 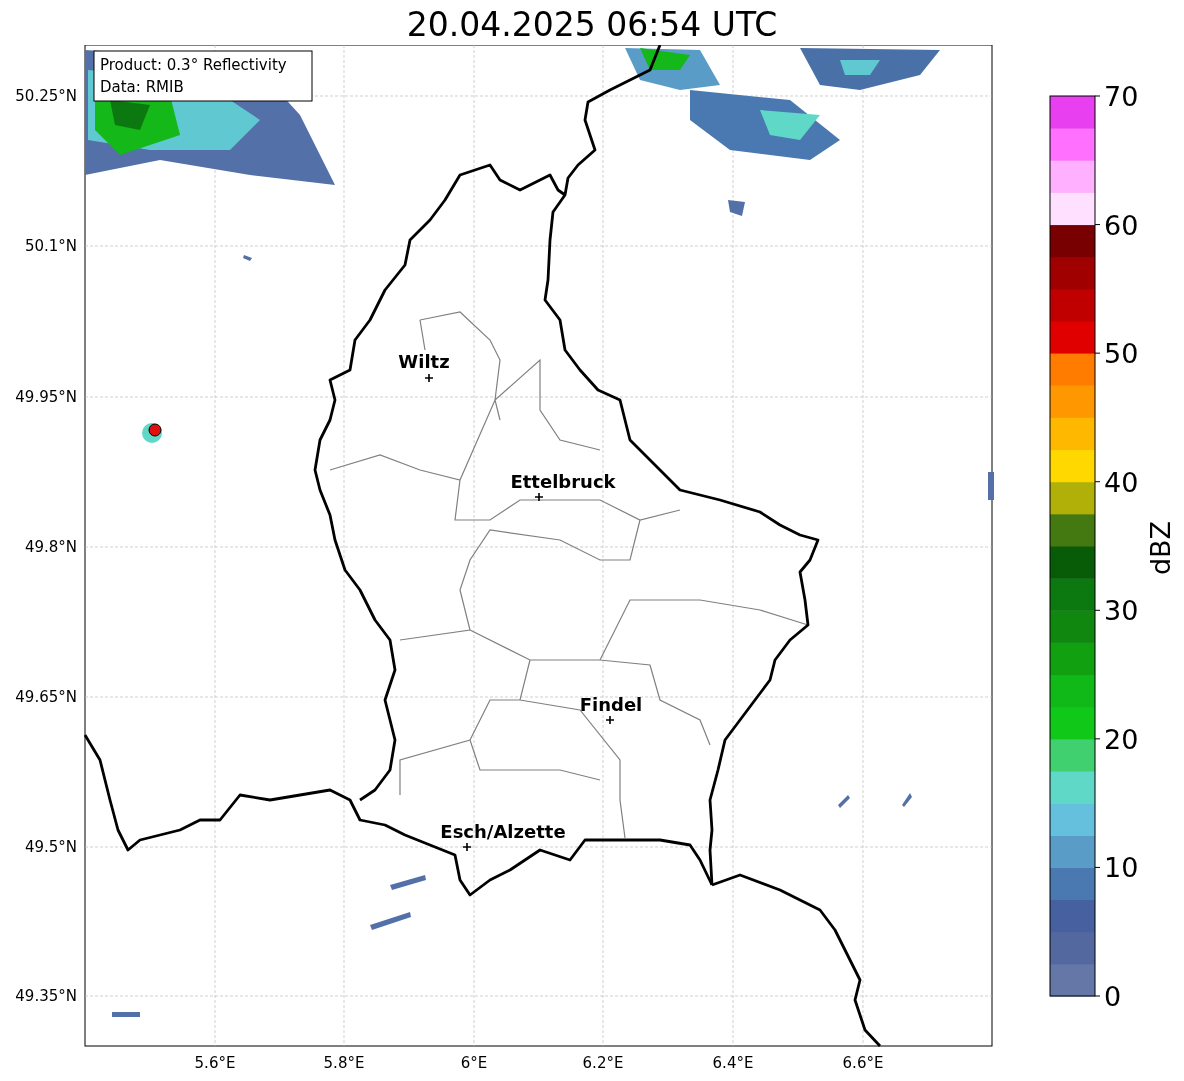 I want to click on colorbar-tick-label: 60, so click(x=1121, y=225).